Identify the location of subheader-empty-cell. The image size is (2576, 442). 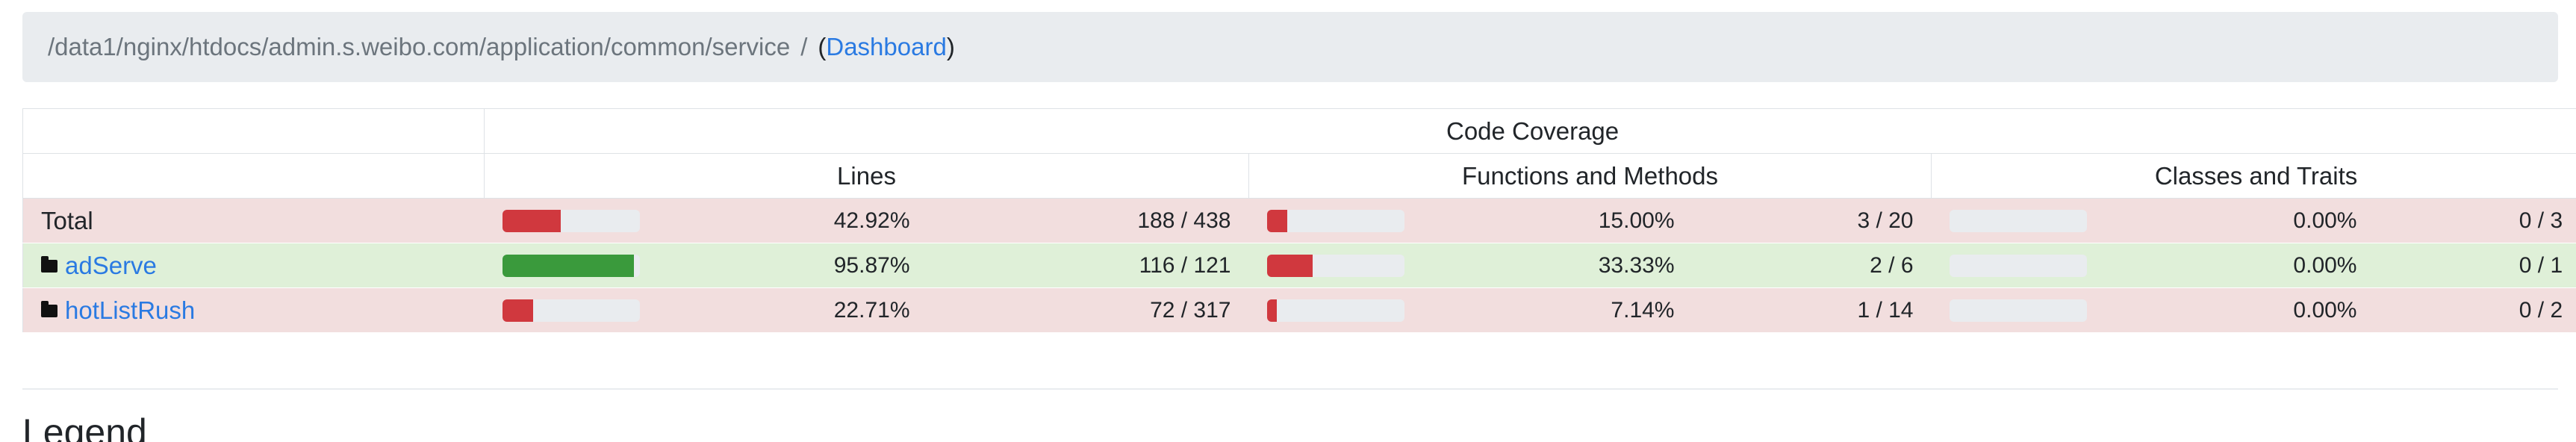
(253, 176).